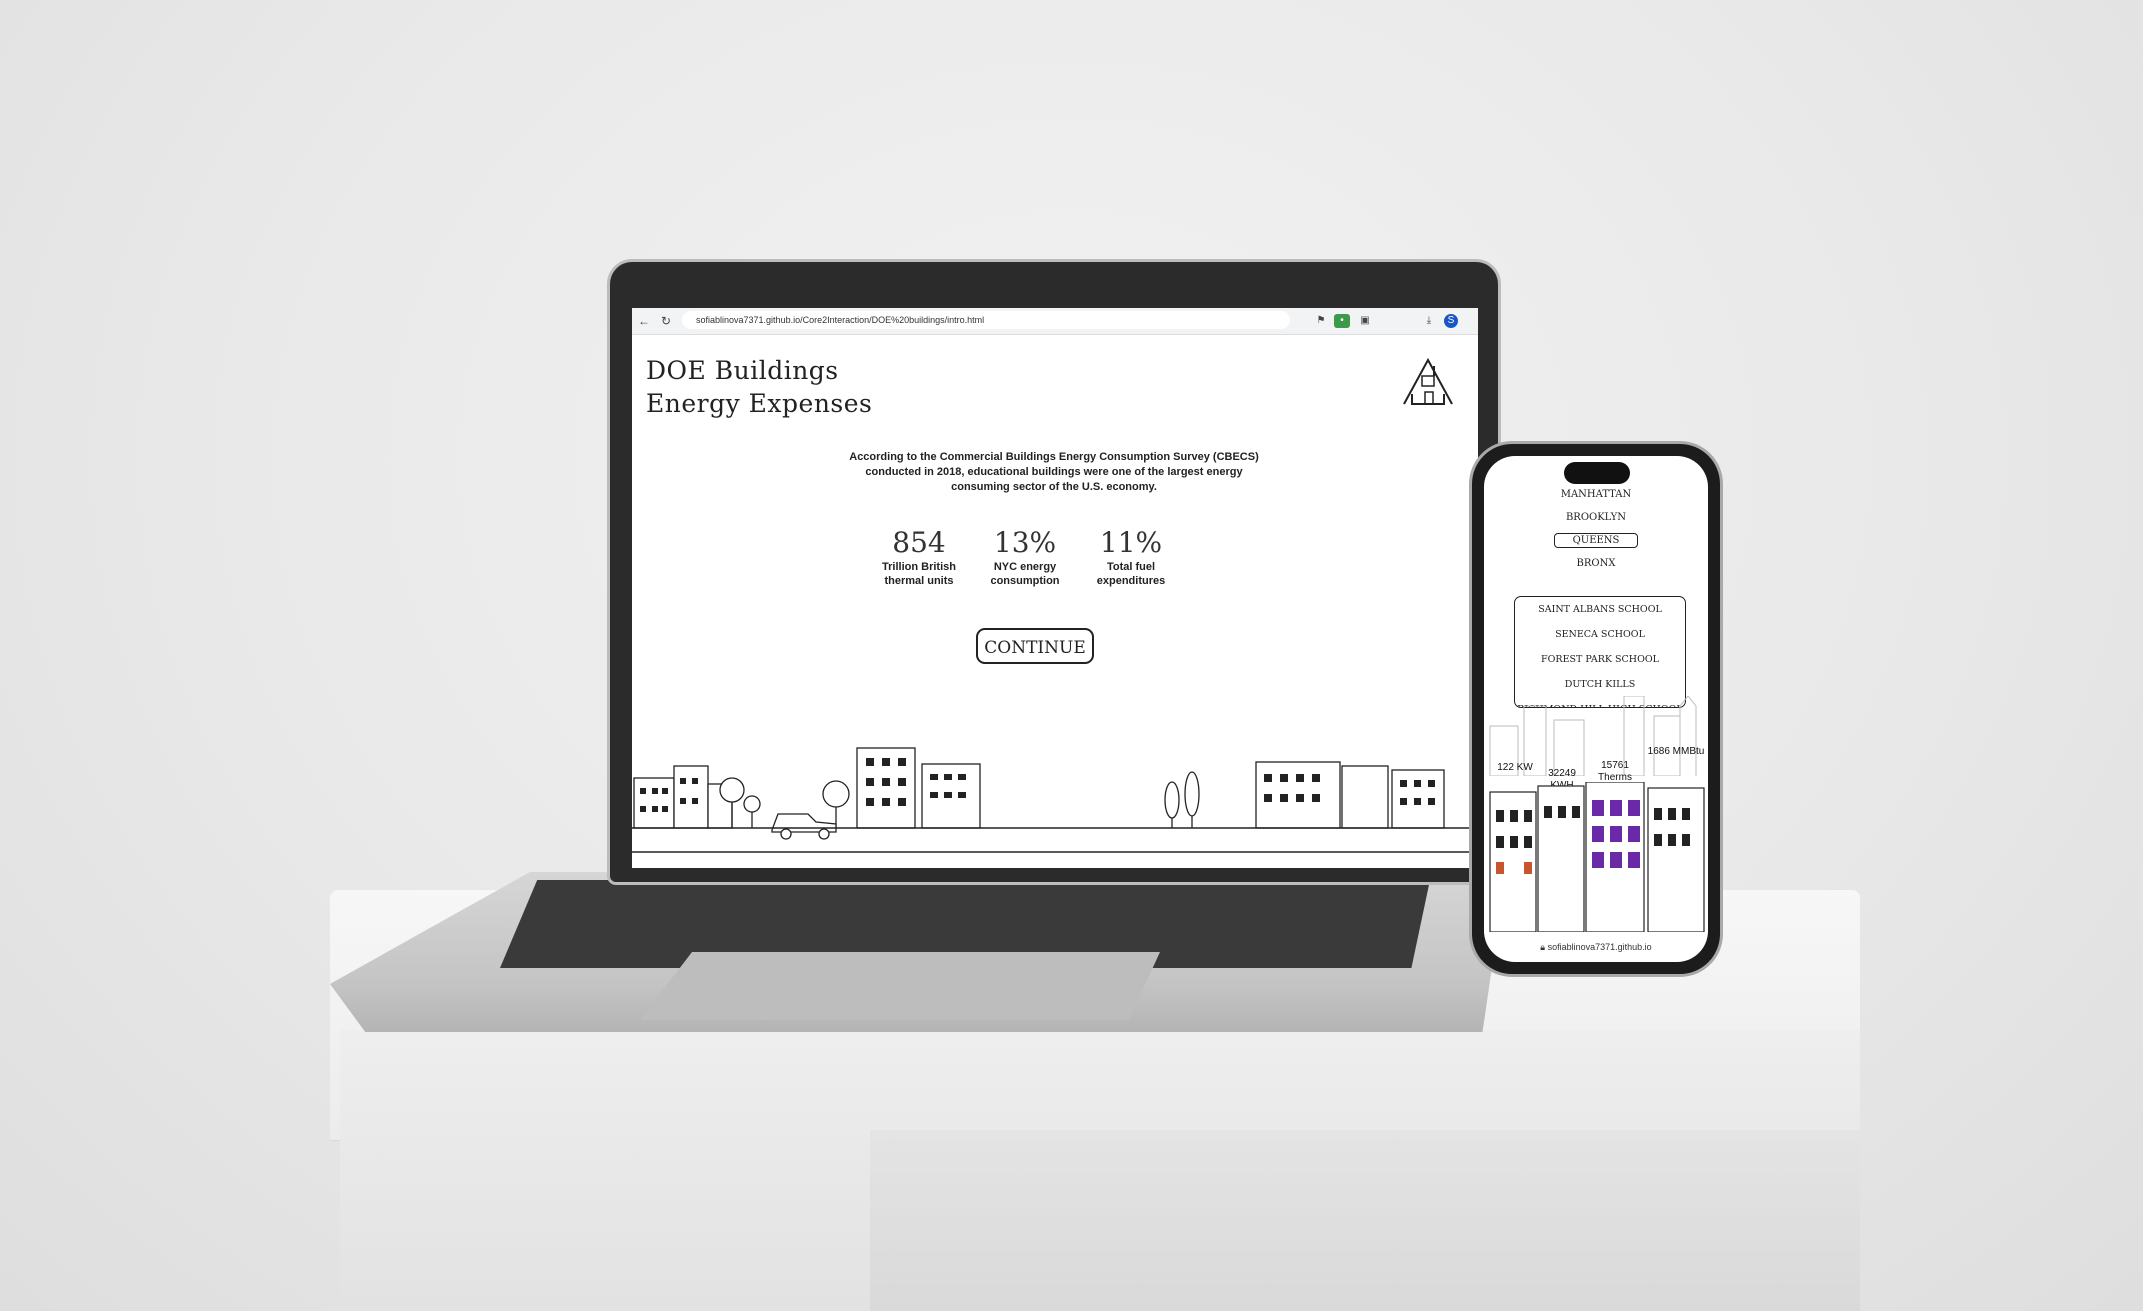 The image size is (2143, 1311). I want to click on continue-button: CONTINUE, so click(1035, 646).